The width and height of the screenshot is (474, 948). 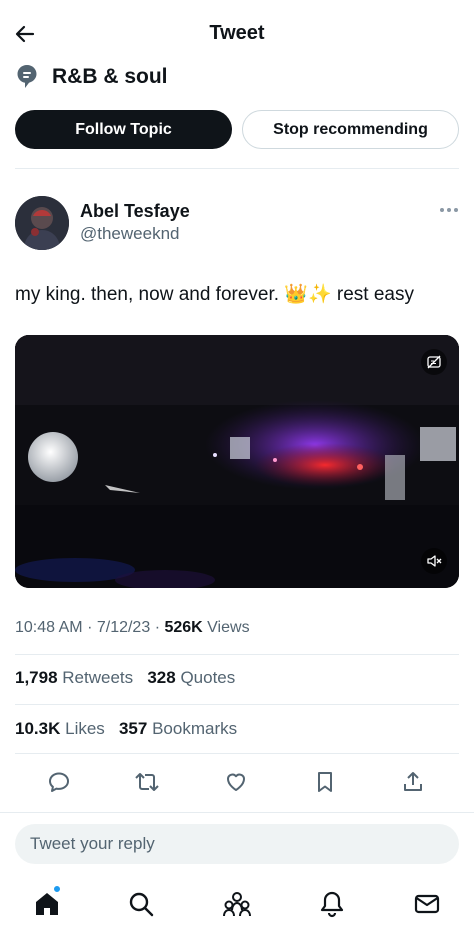 I want to click on engagement-row-2: 10.3K Likes 357 Bookmarks, so click(x=126, y=729).